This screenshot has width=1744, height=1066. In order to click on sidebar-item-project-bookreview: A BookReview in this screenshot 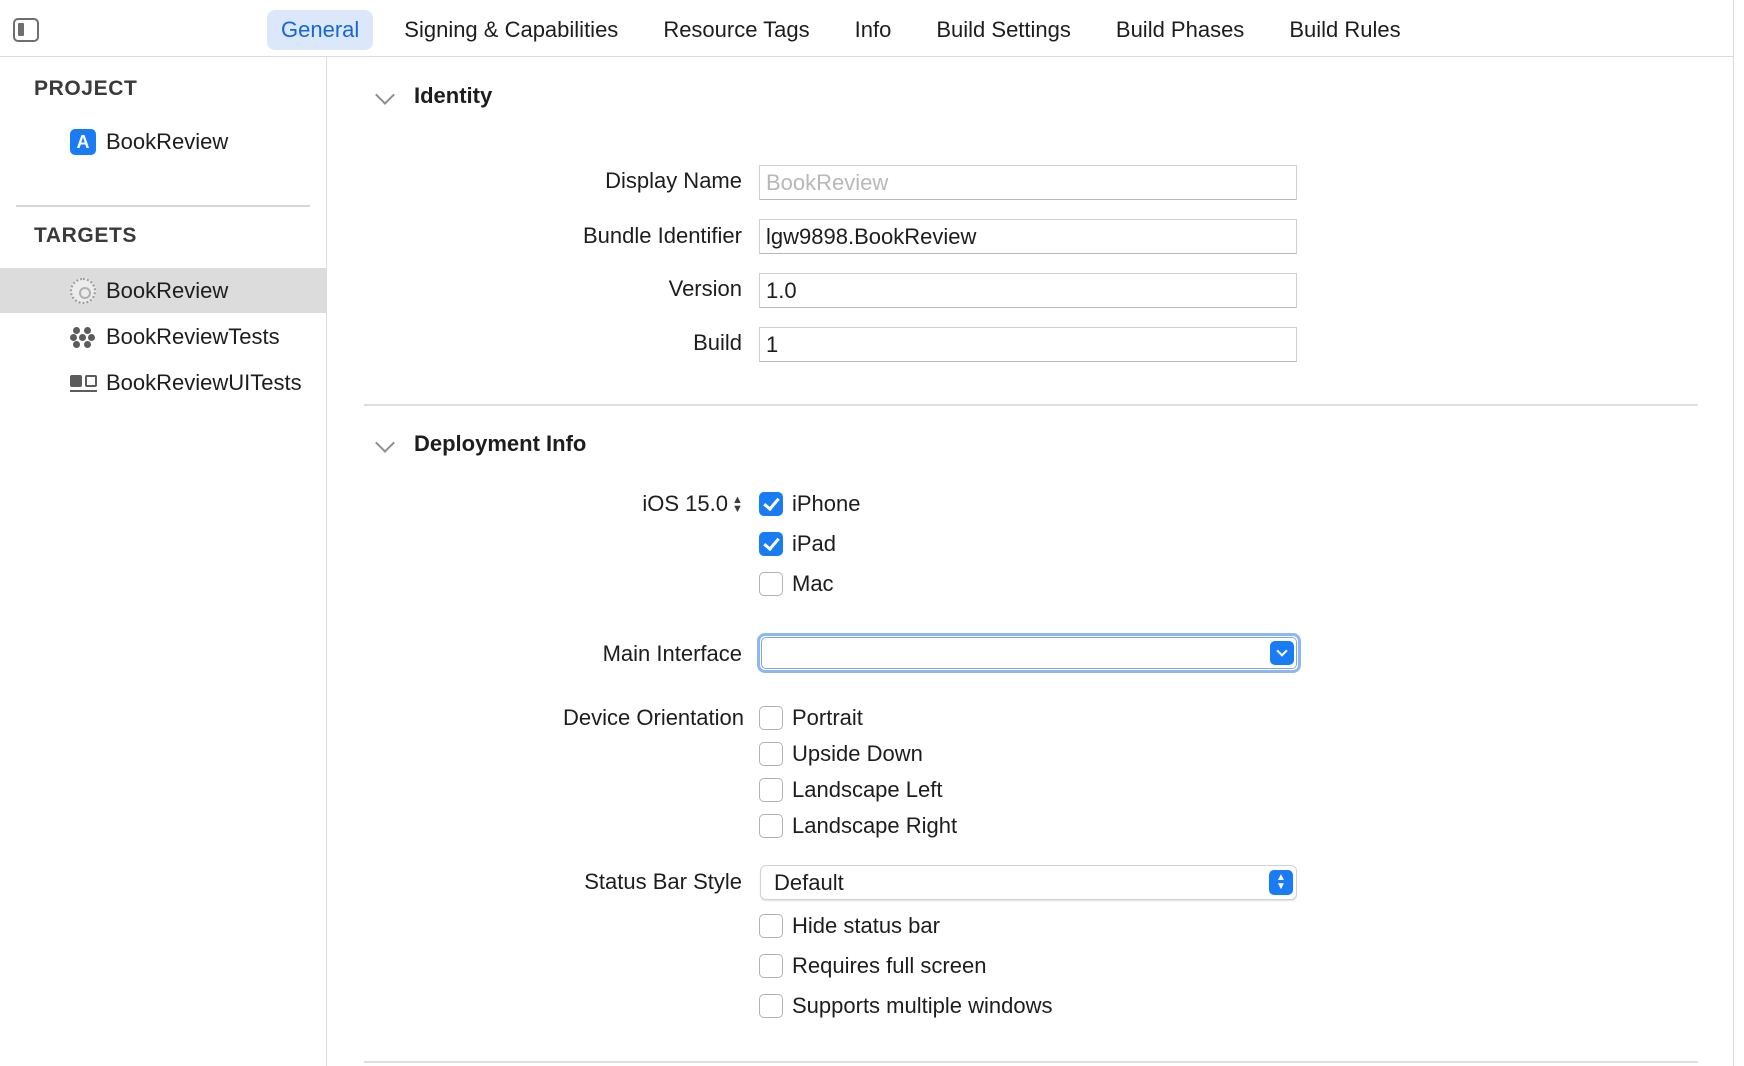, I will do `click(163, 141)`.